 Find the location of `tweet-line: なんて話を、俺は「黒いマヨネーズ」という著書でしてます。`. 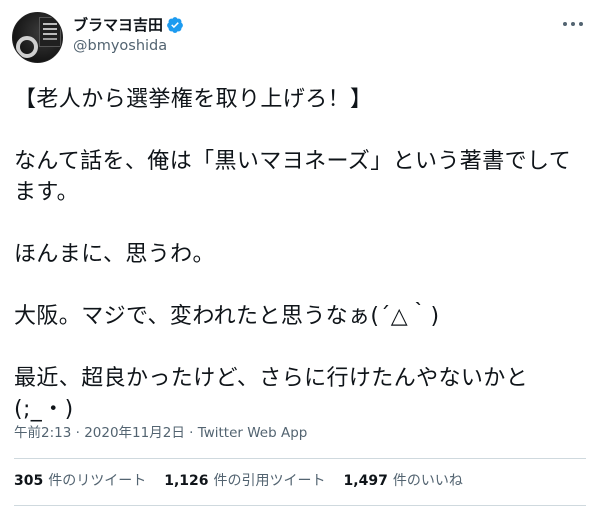

tweet-line: なんて話を、俺は「黒いマヨネーズ」という著書でしてます。 is located at coordinates (293, 177).